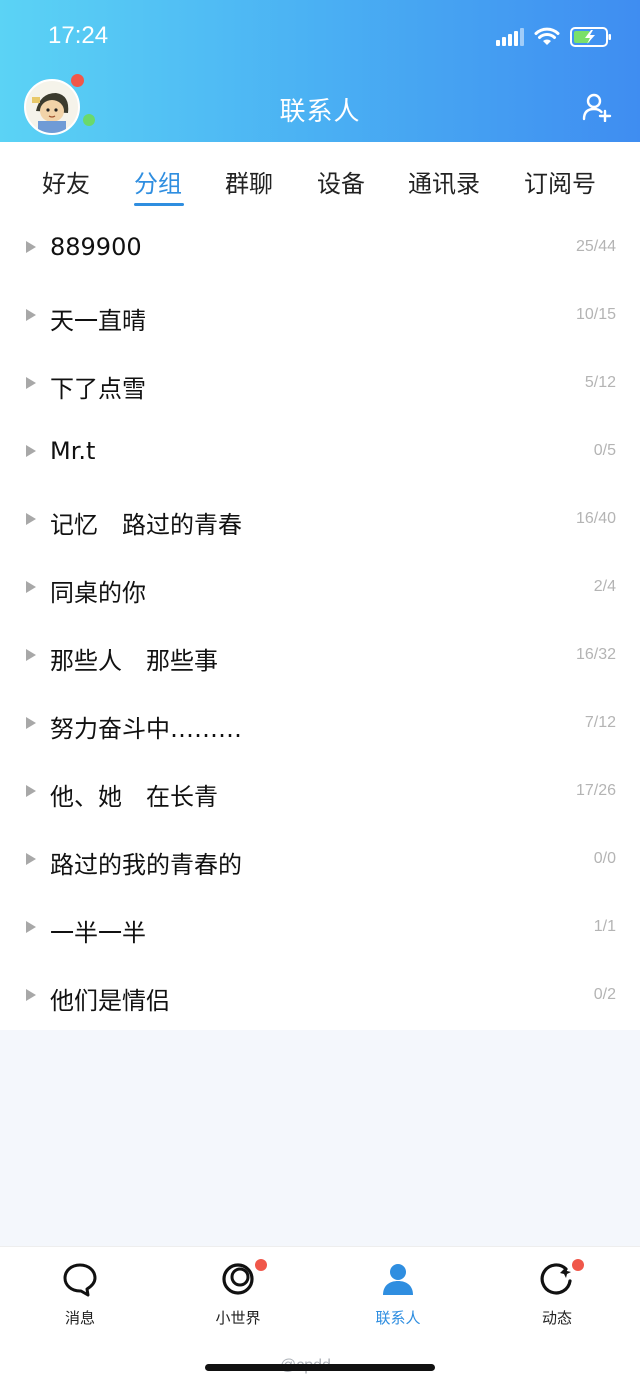  I want to click on world-ring-icon, so click(238, 1279).